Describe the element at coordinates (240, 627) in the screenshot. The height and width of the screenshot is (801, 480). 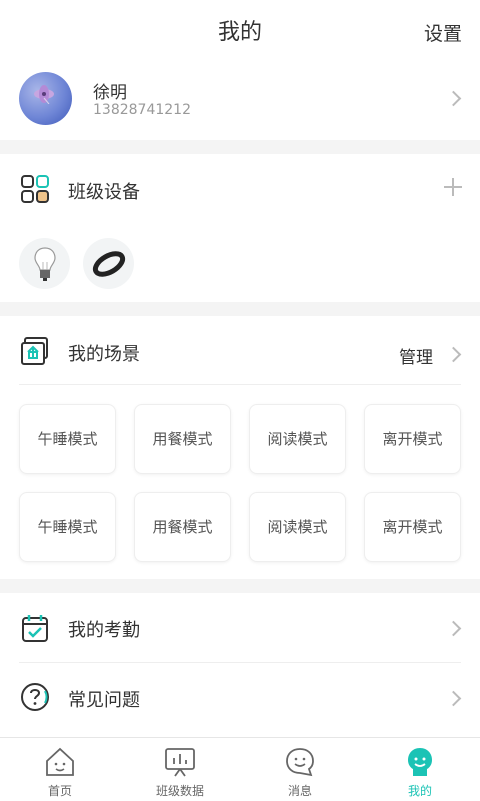
I see `menu-item-attendance: 我的考勤` at that location.